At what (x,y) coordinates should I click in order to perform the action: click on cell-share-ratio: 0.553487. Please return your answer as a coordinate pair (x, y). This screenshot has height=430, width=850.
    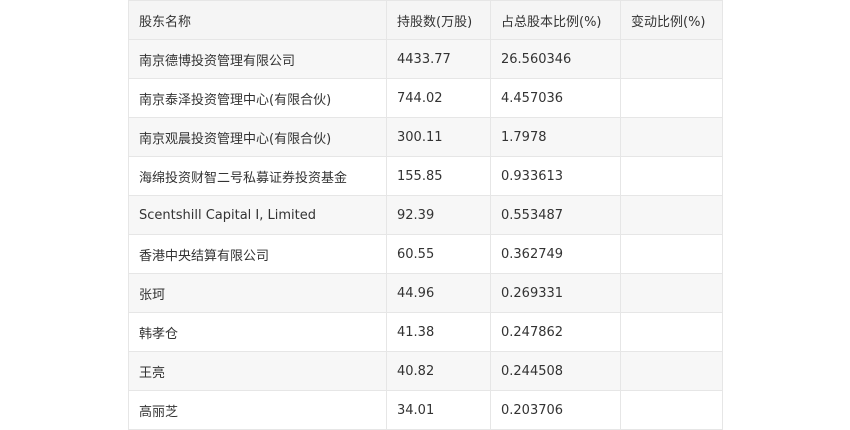
    Looking at the image, I should click on (555, 215).